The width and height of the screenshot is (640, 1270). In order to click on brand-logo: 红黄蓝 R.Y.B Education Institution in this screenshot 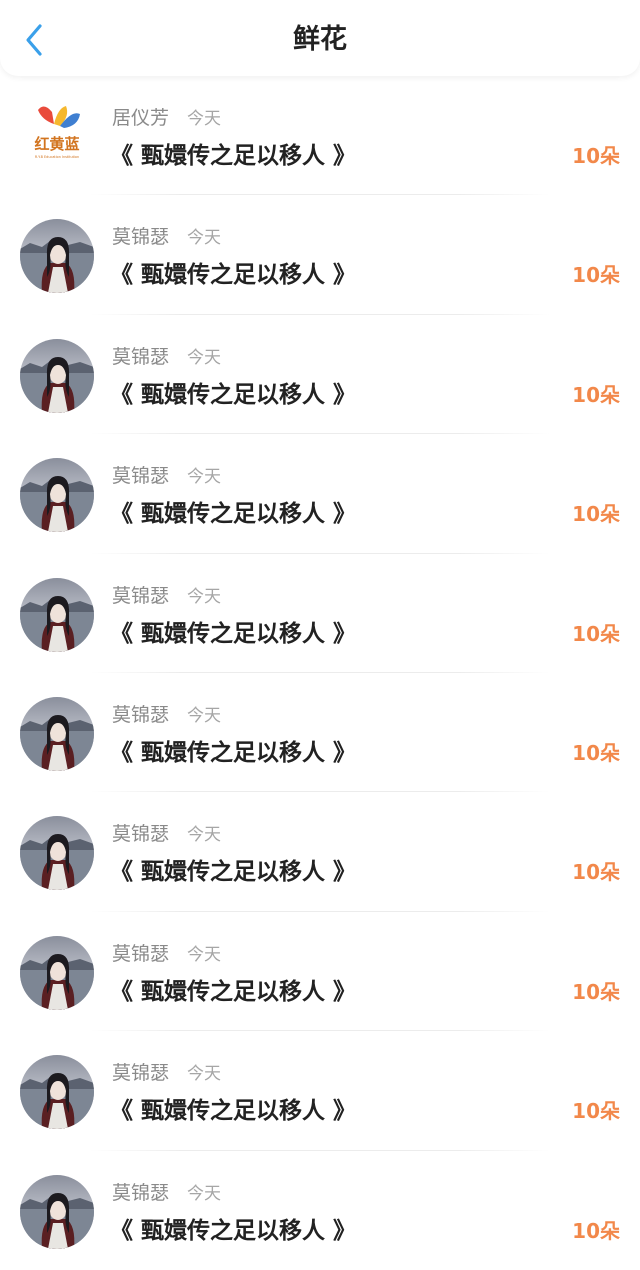, I will do `click(57, 137)`.